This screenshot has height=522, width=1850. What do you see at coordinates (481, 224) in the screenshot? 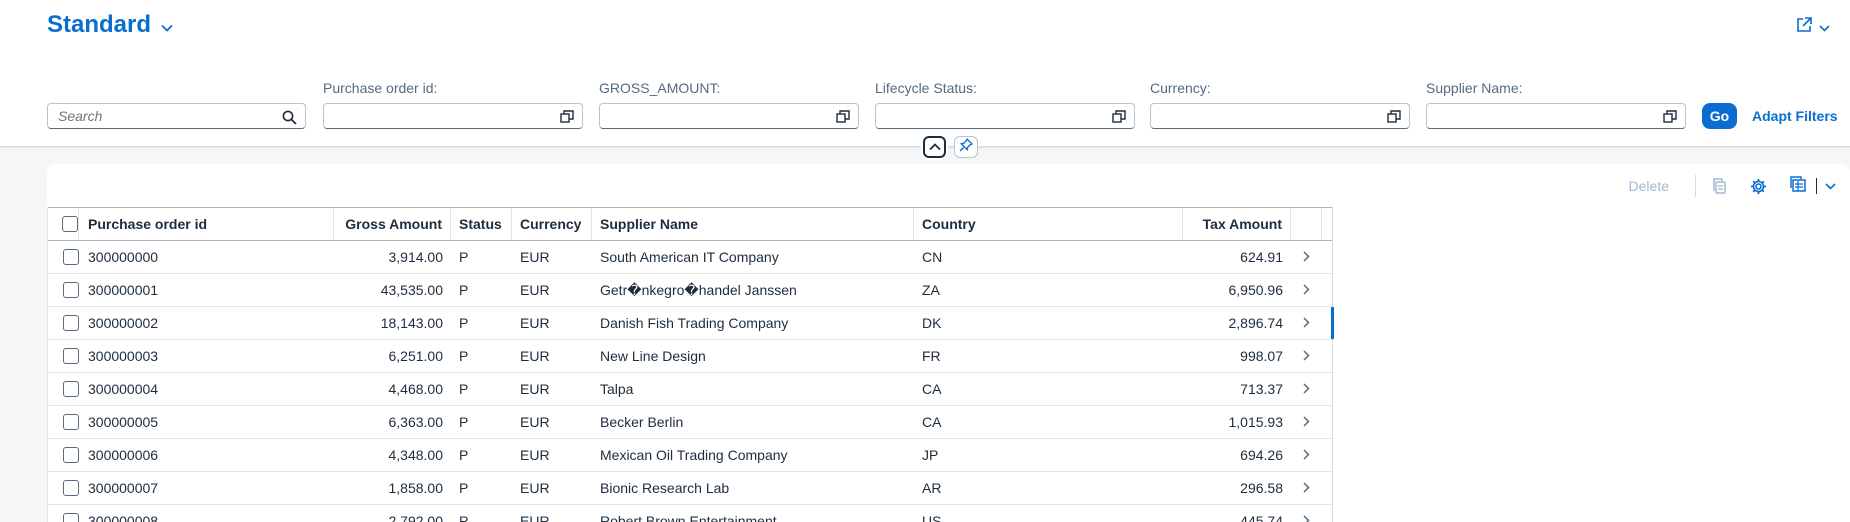
I see `column-header-status: Status` at bounding box center [481, 224].